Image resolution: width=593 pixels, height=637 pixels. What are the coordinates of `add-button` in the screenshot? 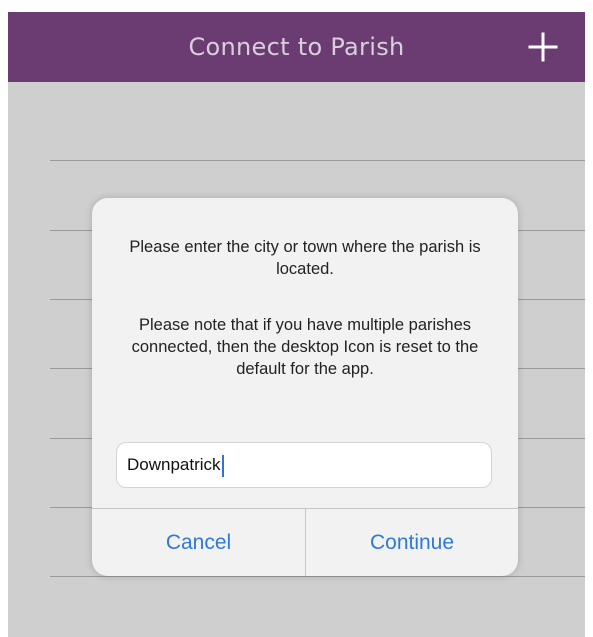 It's located at (543, 47).